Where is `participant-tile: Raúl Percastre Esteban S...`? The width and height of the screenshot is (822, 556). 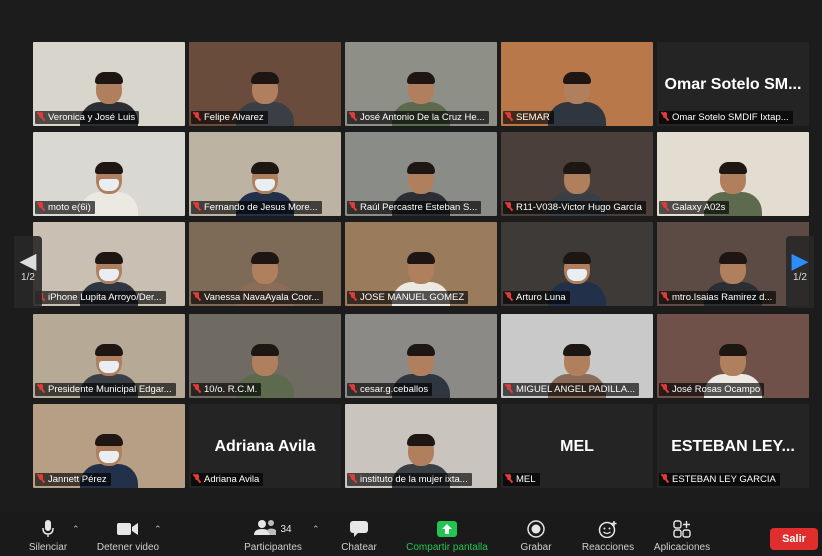
participant-tile: Raúl Percastre Esteban S... is located at coordinates (421, 174).